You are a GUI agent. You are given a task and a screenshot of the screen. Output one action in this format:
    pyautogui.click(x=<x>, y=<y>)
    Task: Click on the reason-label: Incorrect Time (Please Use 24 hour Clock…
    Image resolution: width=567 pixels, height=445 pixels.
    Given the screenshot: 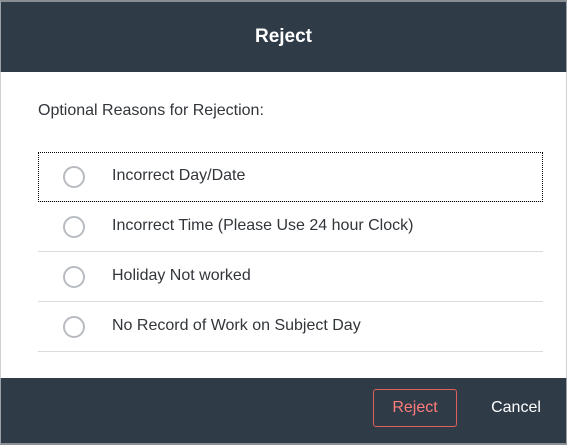 What is the action you would take?
    pyautogui.click(x=263, y=225)
    